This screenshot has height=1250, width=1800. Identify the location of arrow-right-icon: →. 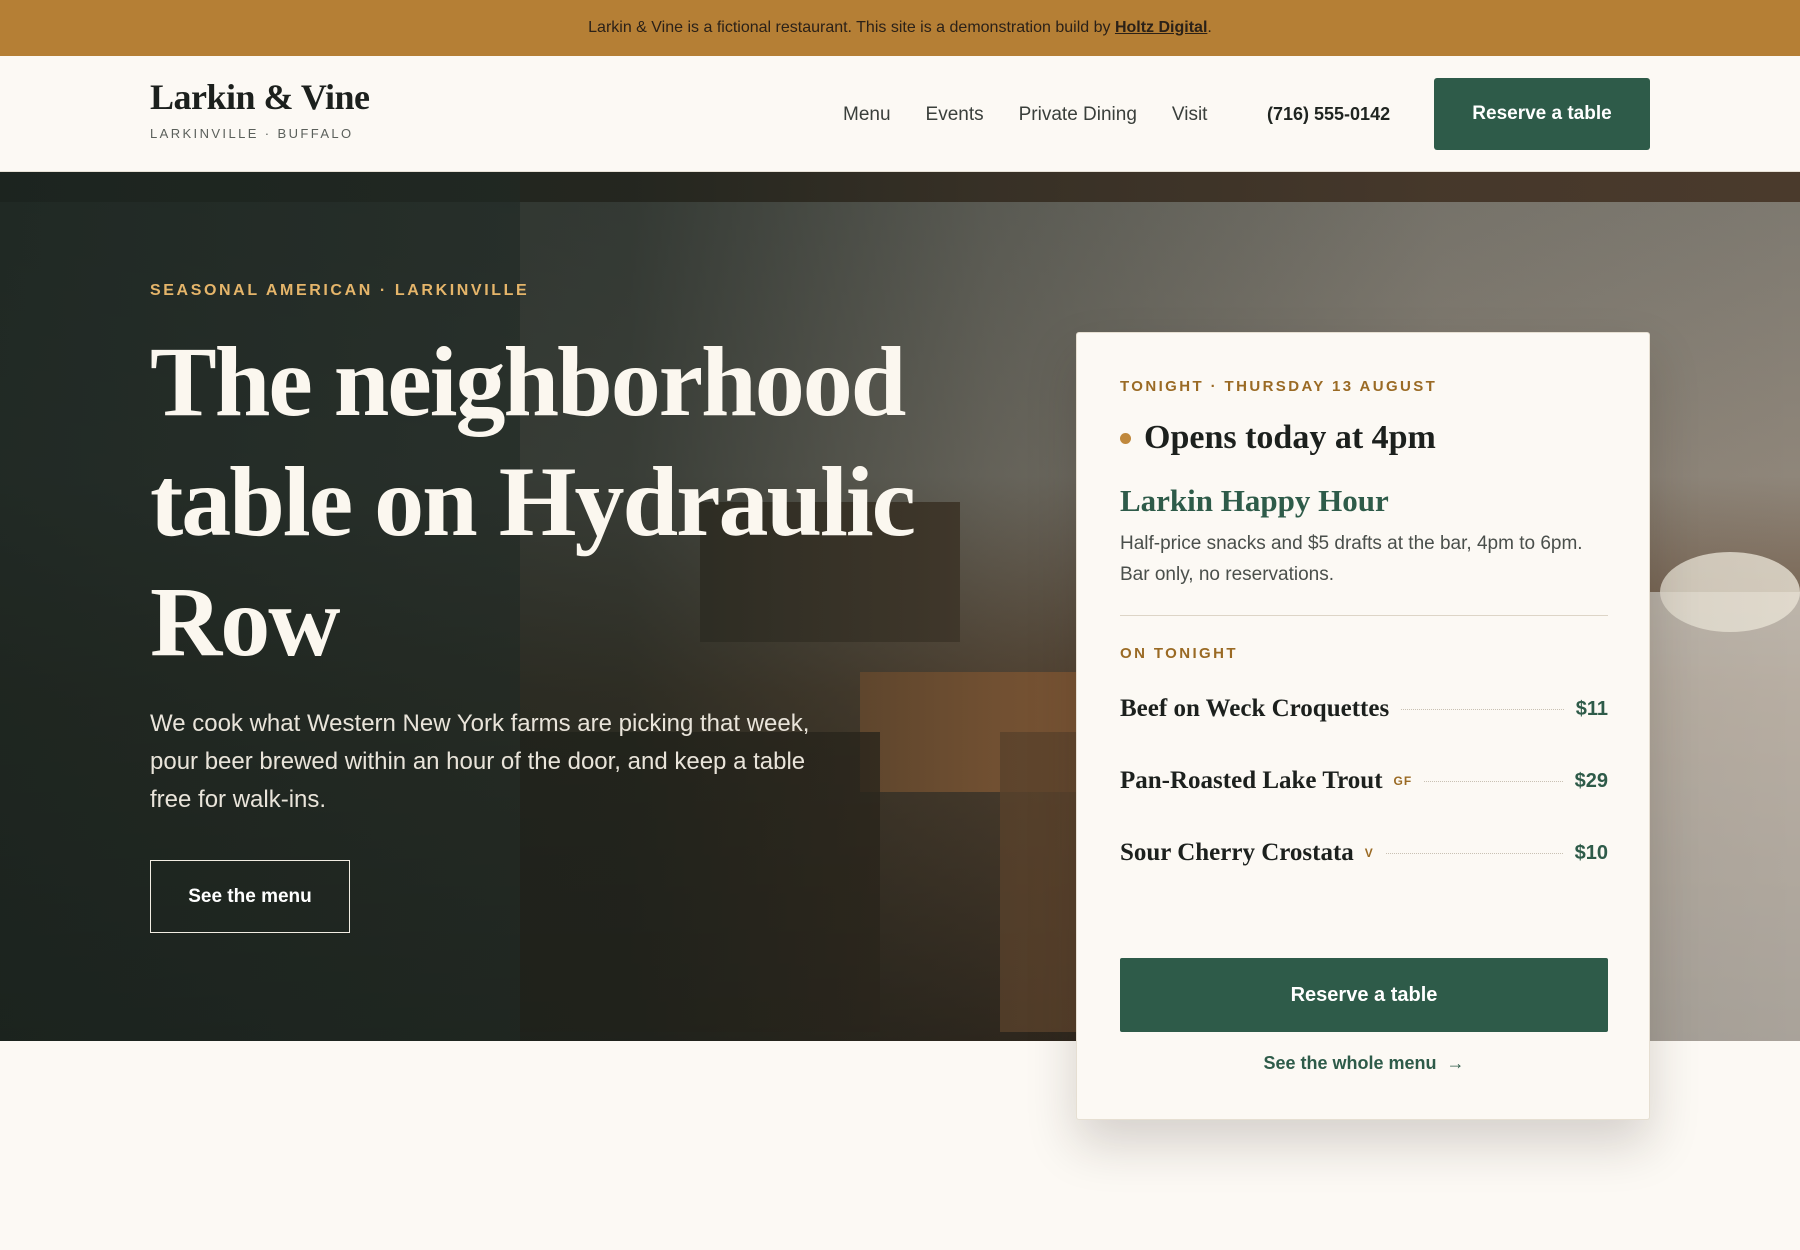
(1455, 1063).